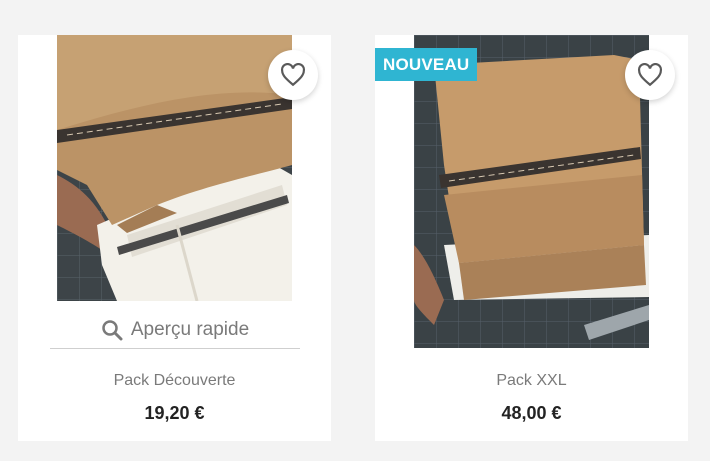  Describe the element at coordinates (174, 413) in the screenshot. I see `product-price: 19,20 €` at that location.